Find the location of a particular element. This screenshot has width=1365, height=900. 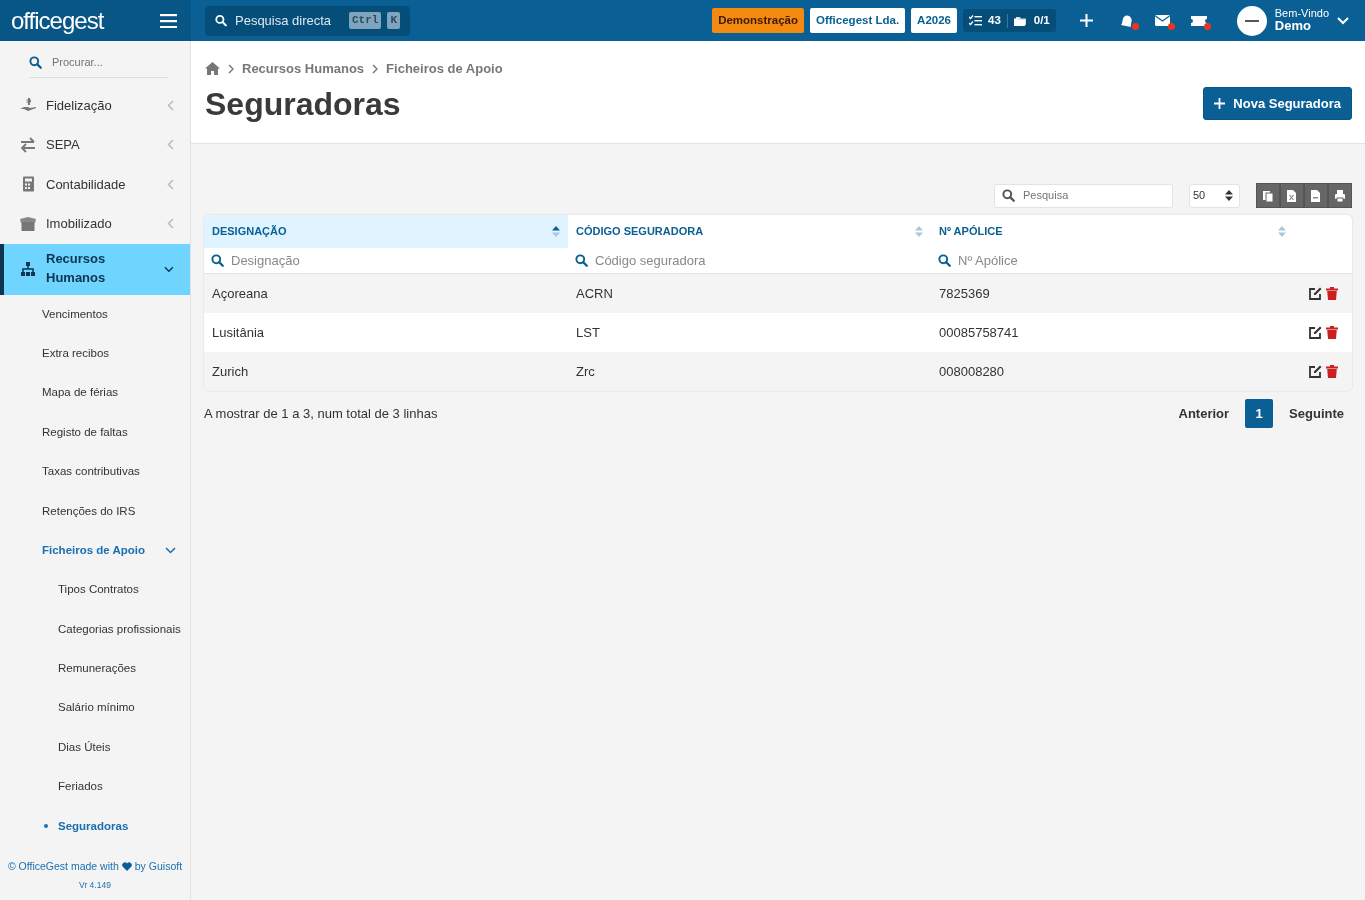

user-name: Demo is located at coordinates (1301, 26).